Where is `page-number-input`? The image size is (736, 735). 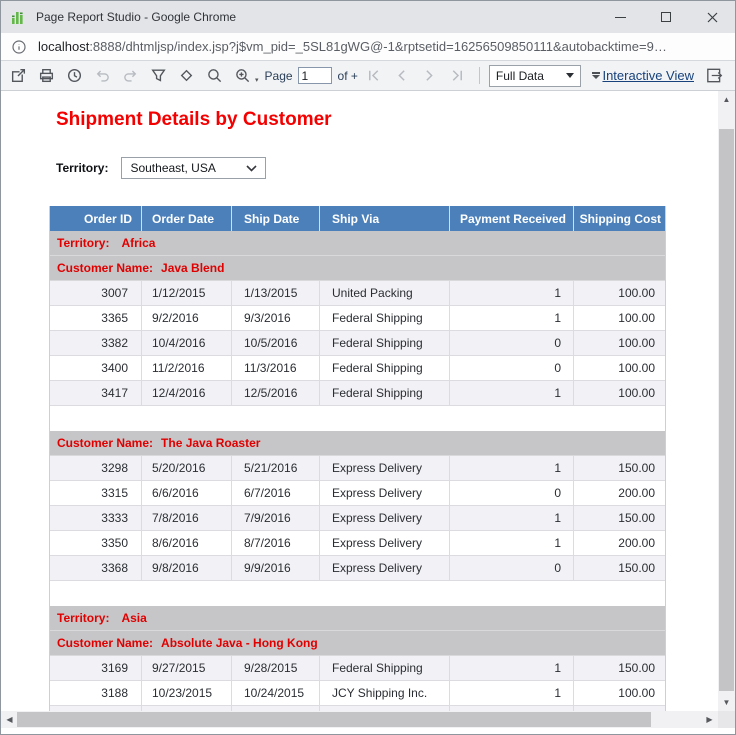
page-number-input is located at coordinates (314, 75).